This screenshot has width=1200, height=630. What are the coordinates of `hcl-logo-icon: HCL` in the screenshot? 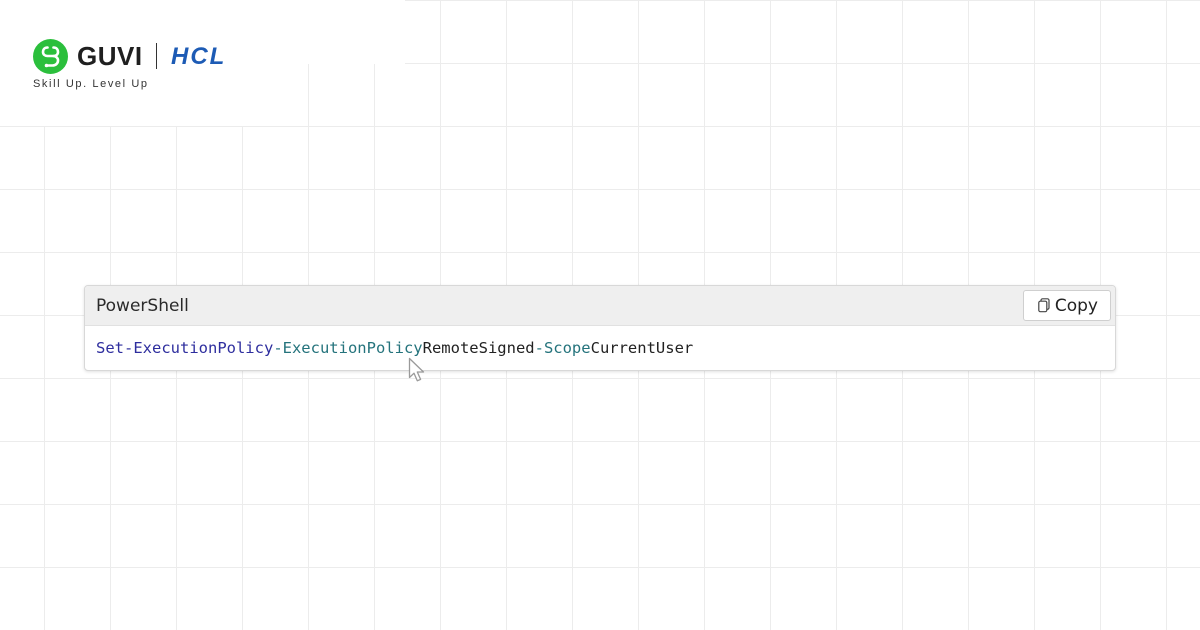 It's located at (198, 56).